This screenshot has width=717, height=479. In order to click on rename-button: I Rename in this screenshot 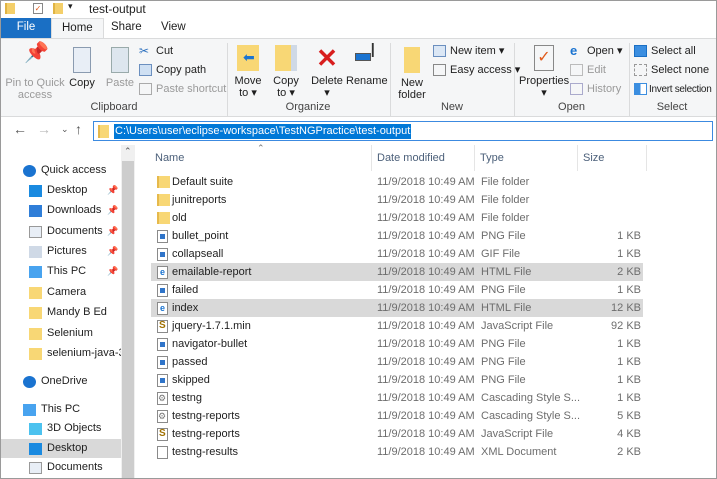, I will do `click(367, 64)`.